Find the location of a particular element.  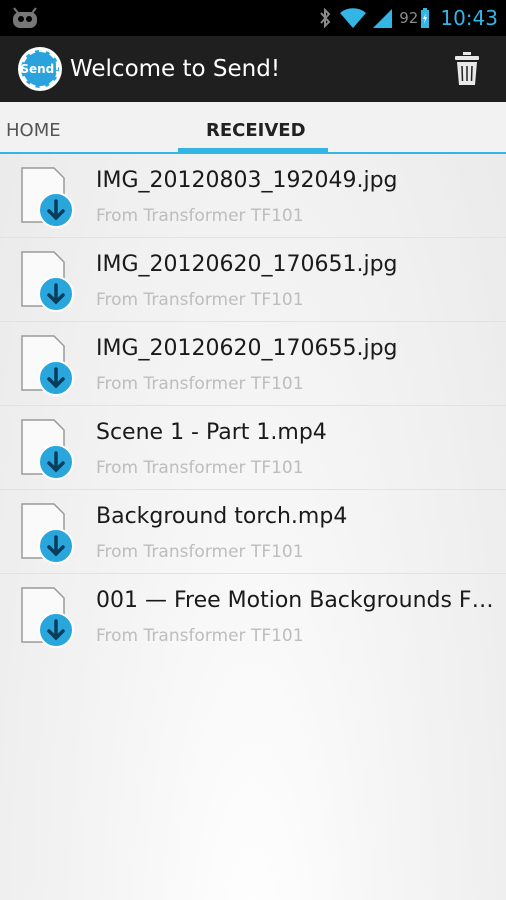

status-bar: 92 10:43 is located at coordinates (253, 18).